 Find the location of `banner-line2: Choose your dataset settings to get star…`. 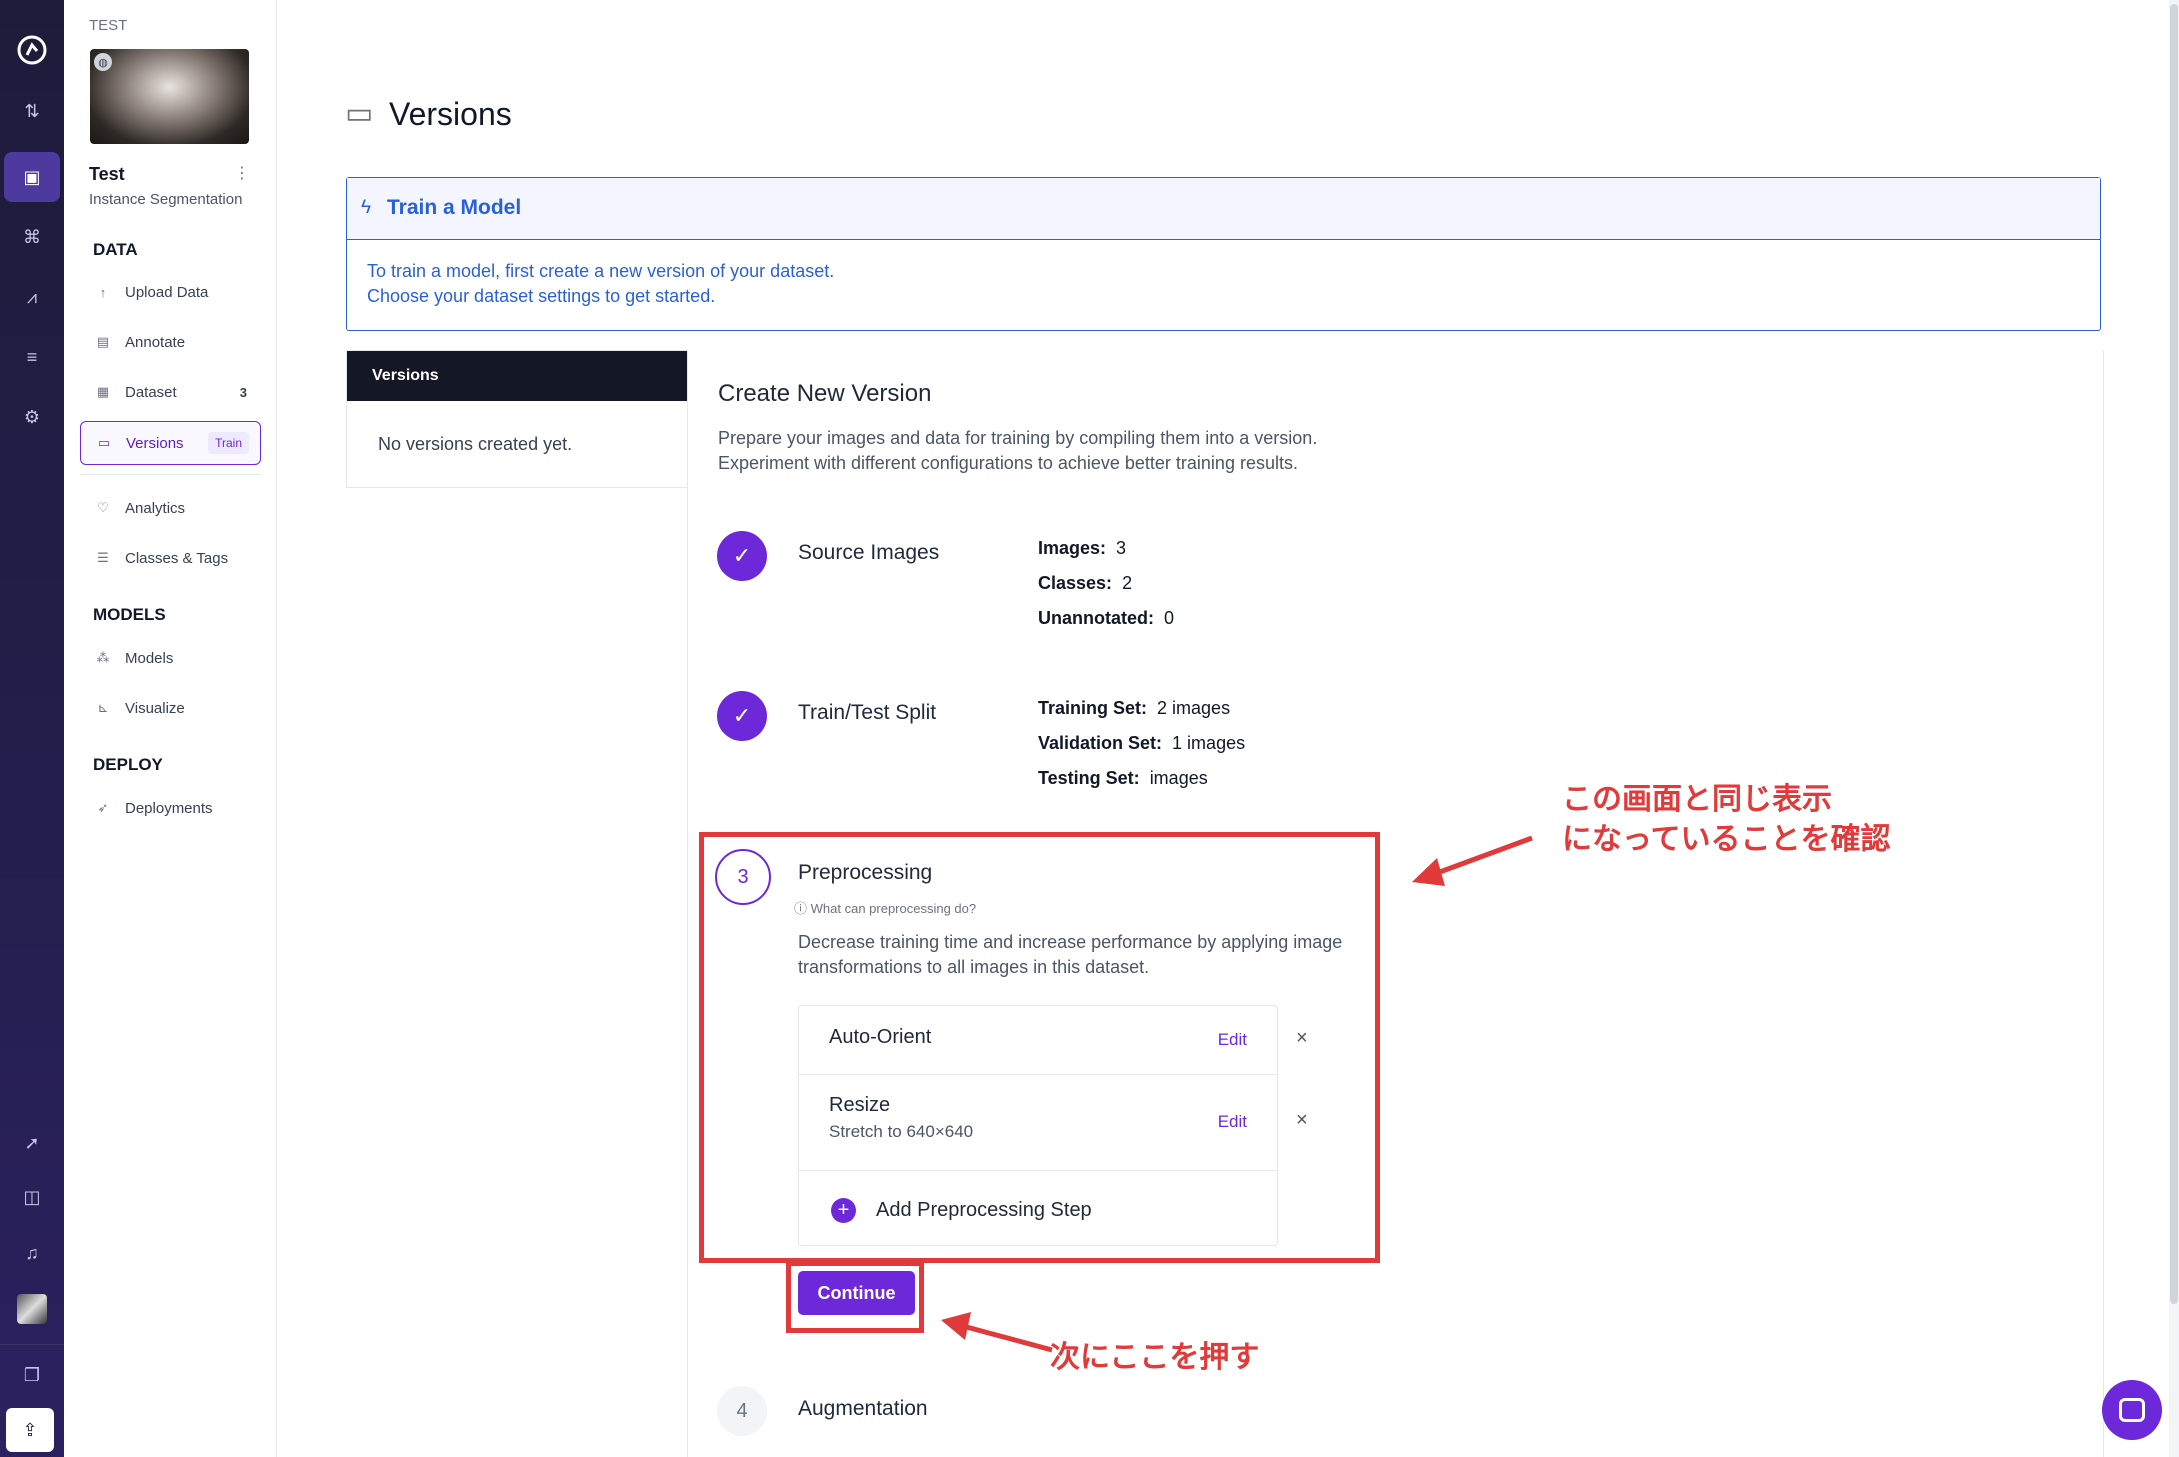

banner-line2: Choose your dataset settings to get star… is located at coordinates (541, 296).